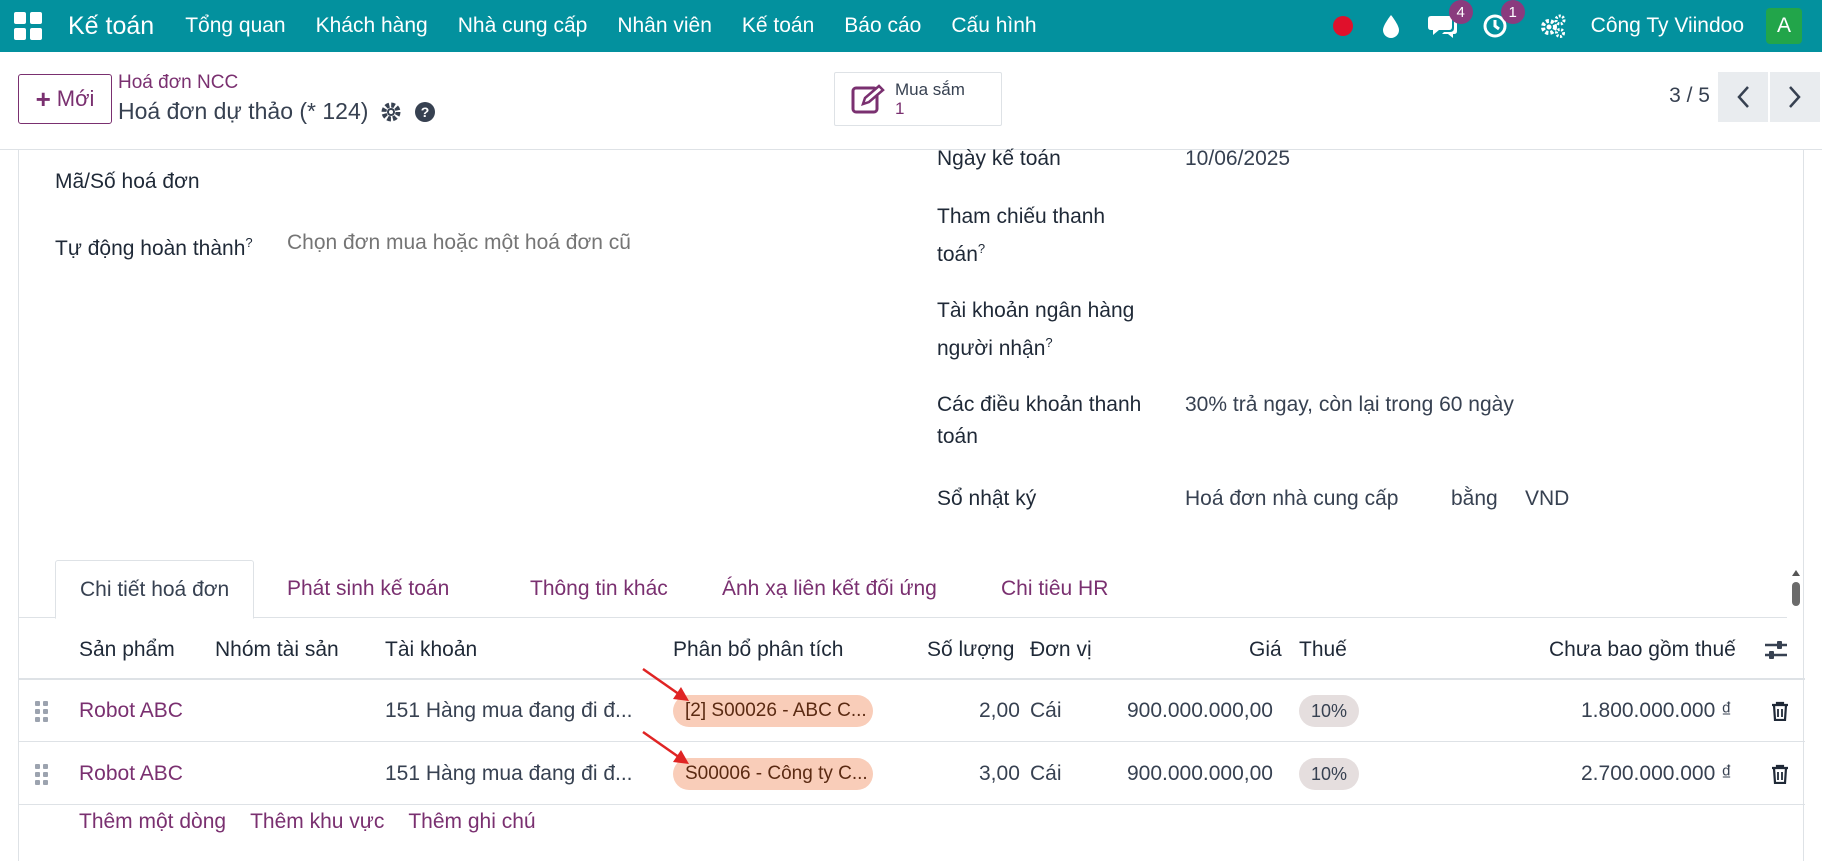 Image resolution: width=1822 pixels, height=861 pixels. Describe the element at coordinates (1553, 26) in the screenshot. I see `settings-gears-icon` at that location.